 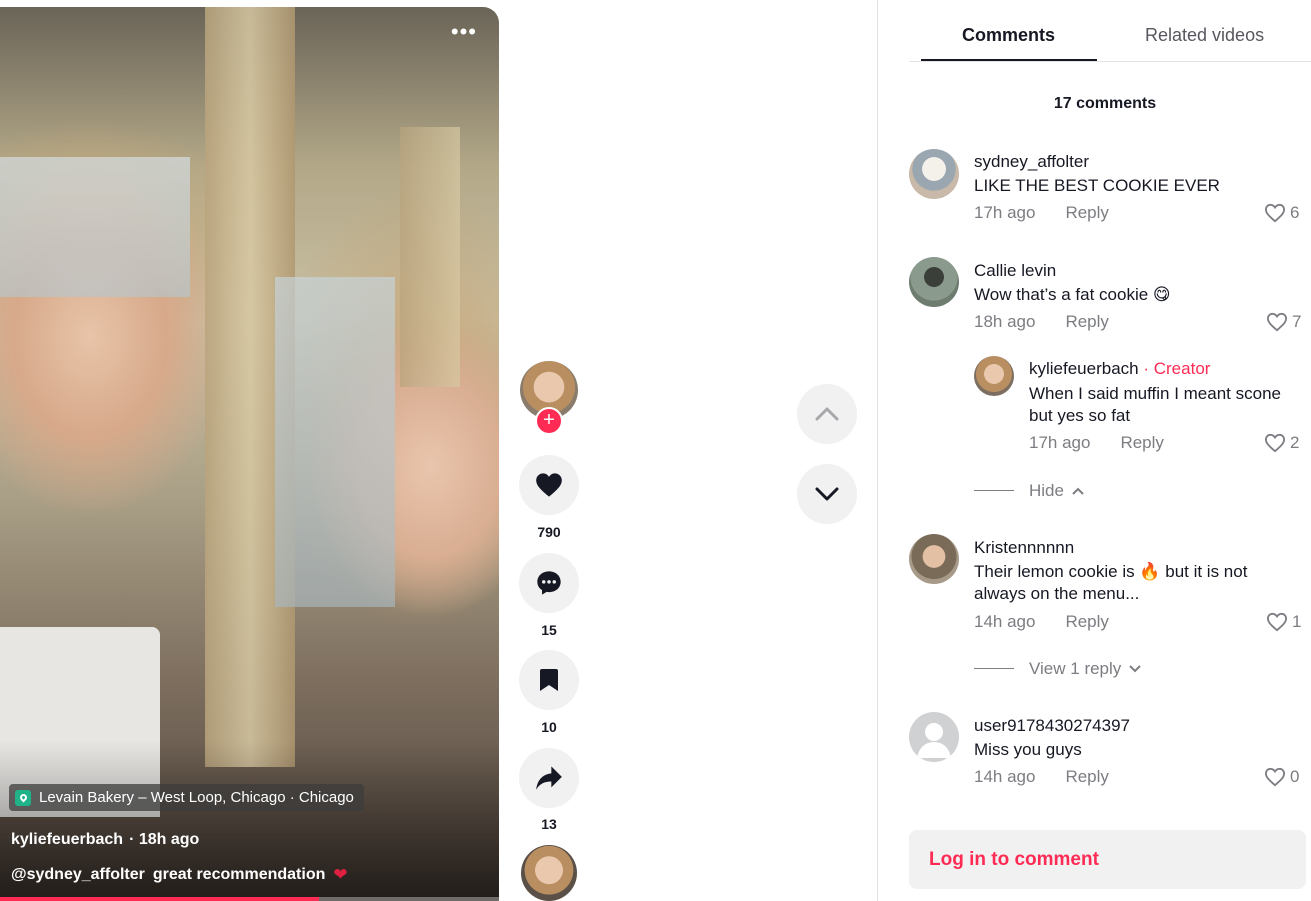 I want to click on reply-time: 17h ago, so click(x=1060, y=442).